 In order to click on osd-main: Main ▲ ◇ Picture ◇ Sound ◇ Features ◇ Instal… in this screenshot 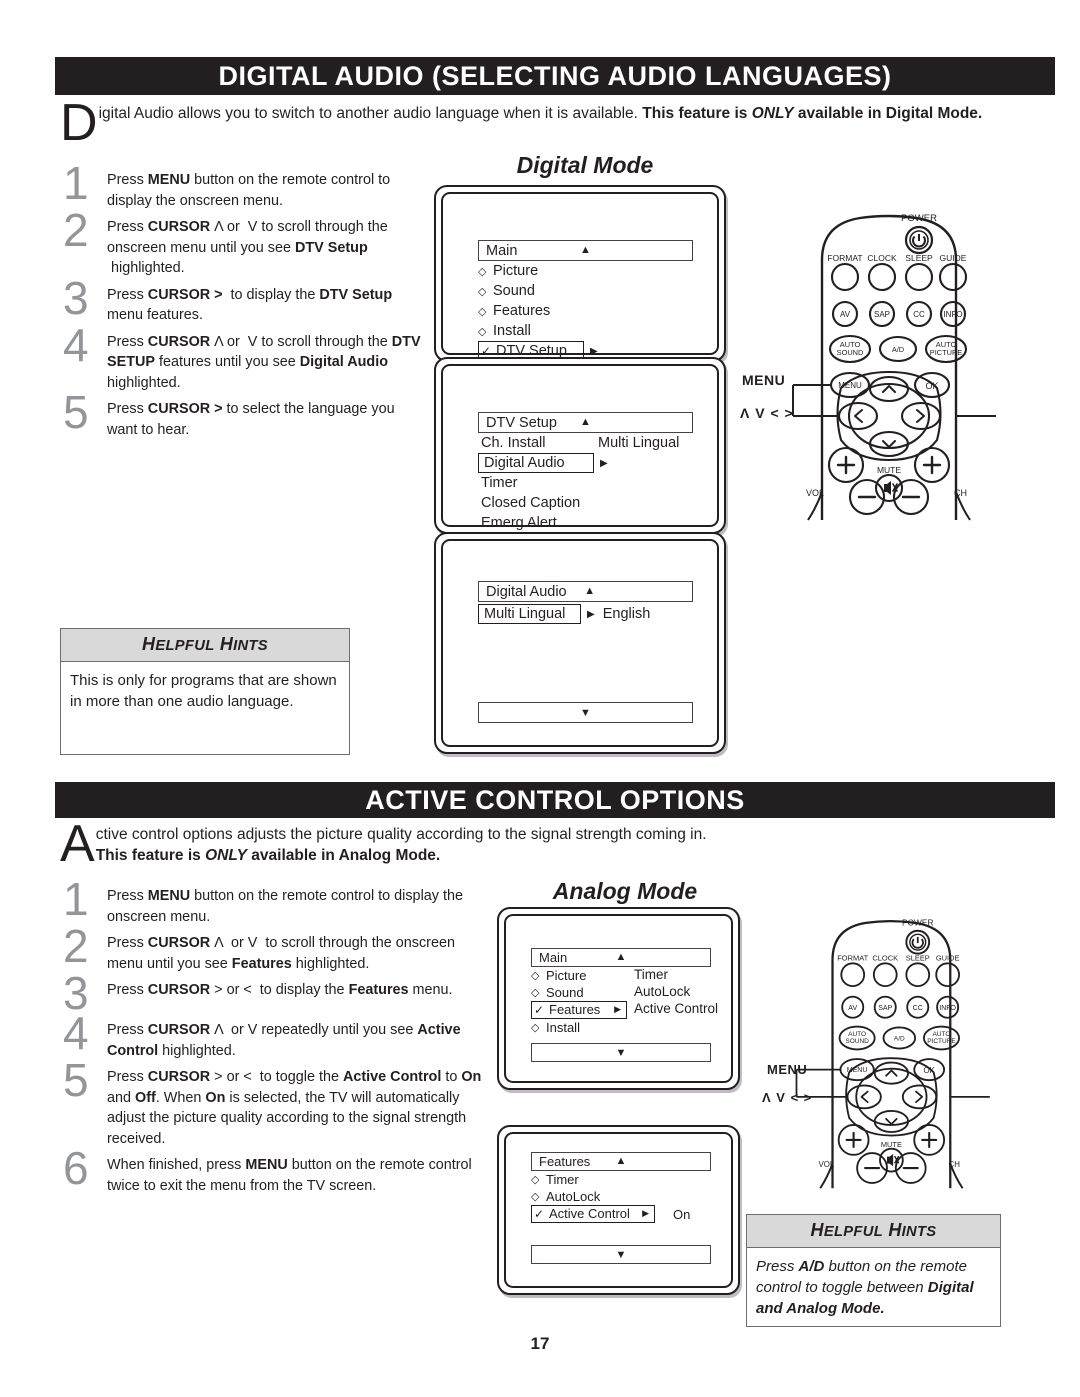, I will do `click(585, 300)`.